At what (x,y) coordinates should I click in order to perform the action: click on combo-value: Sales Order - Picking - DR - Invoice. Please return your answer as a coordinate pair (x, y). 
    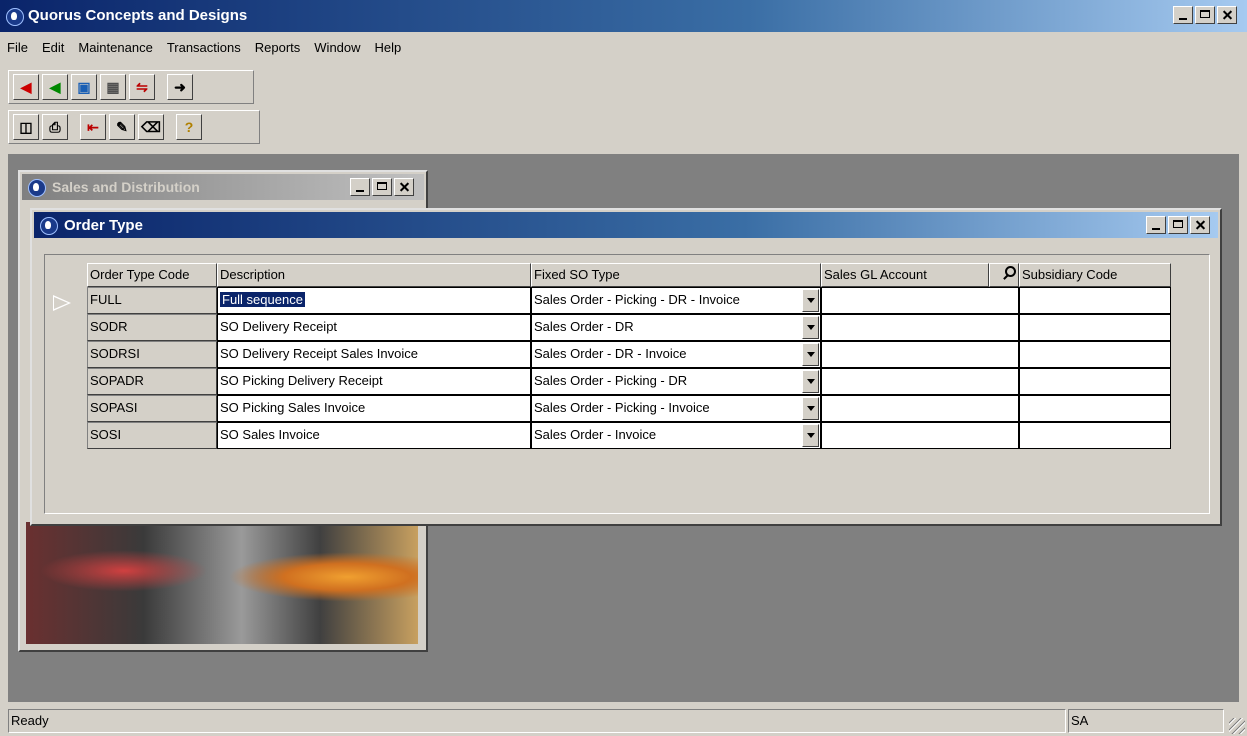
    Looking at the image, I should click on (637, 299).